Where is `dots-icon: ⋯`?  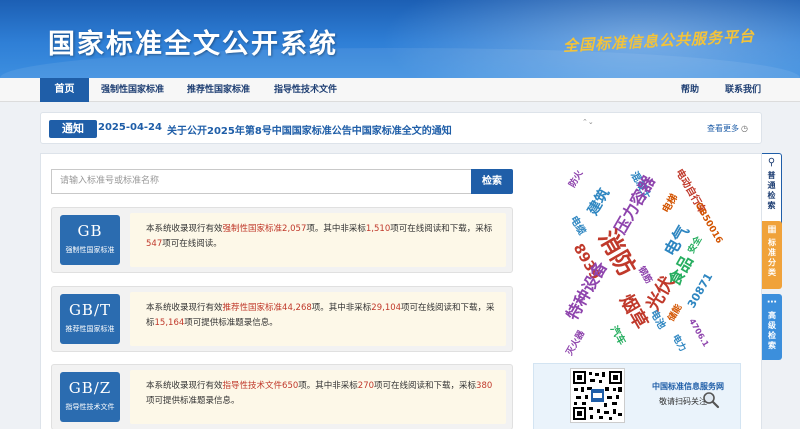
dots-icon: ⋯ is located at coordinates (772, 302).